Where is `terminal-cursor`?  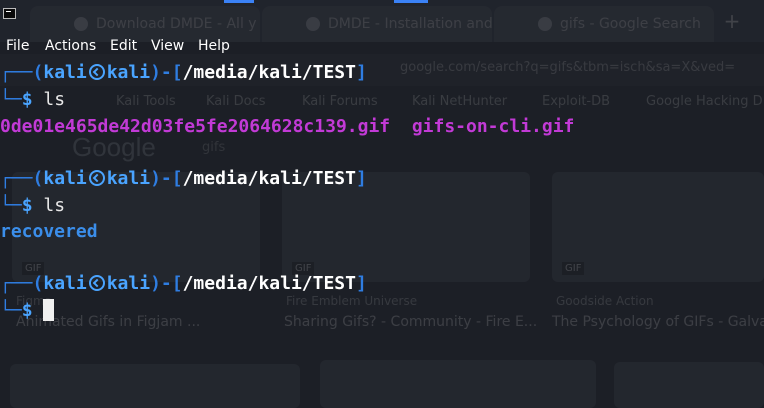 terminal-cursor is located at coordinates (48, 310).